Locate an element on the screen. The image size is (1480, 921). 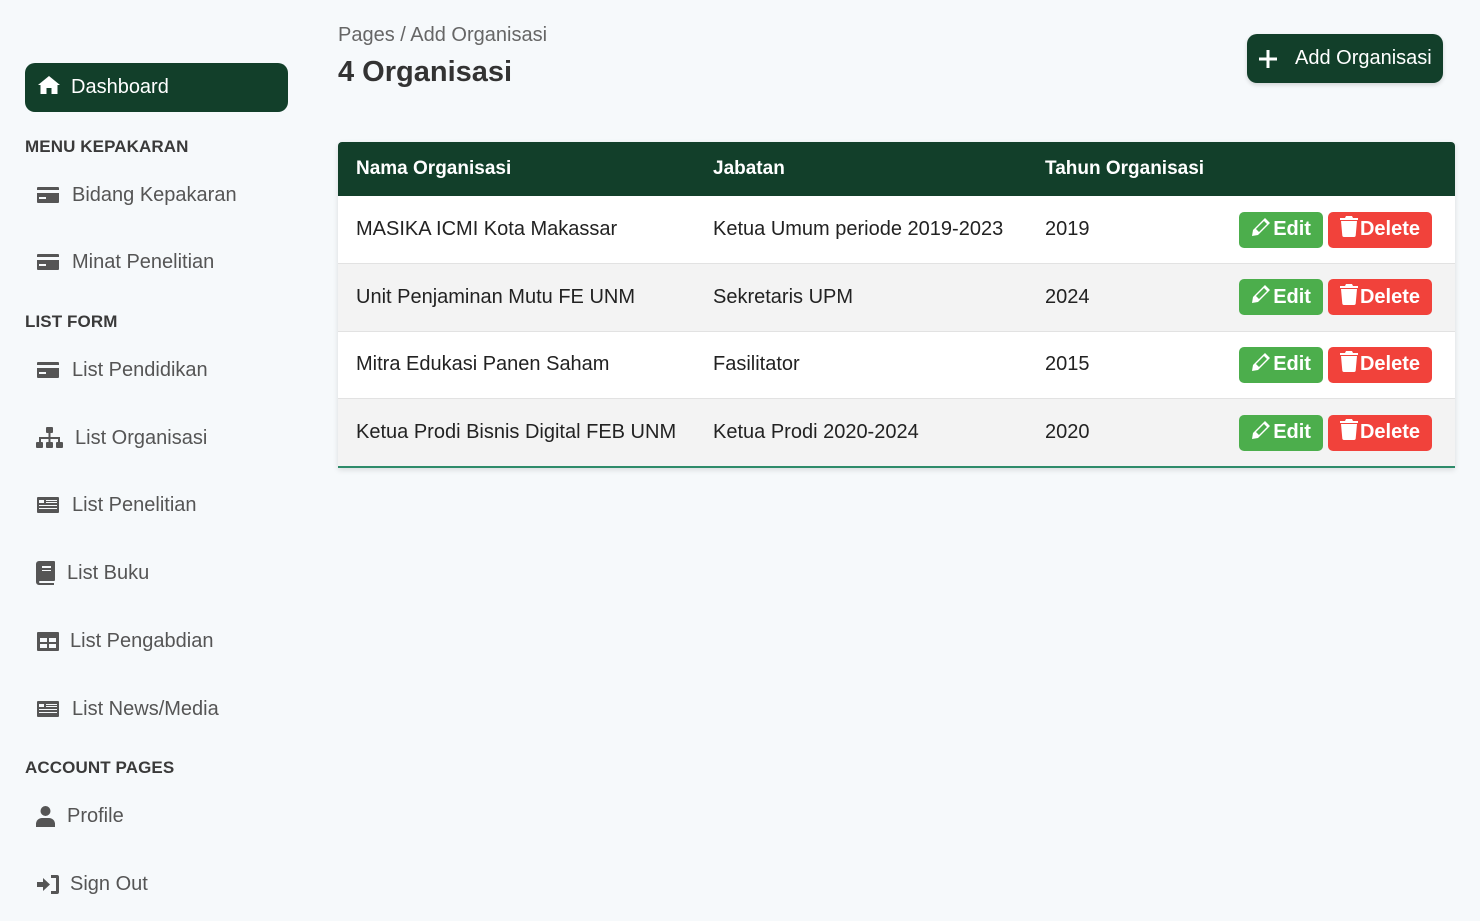
sidebar-item-label: Bidang Kepakaran is located at coordinates (154, 194).